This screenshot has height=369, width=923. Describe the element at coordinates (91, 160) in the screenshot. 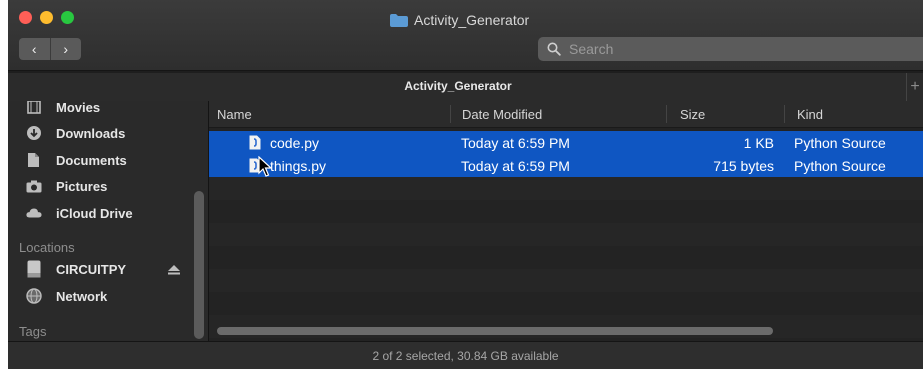

I see `sidebar-item-label: Documents` at that location.